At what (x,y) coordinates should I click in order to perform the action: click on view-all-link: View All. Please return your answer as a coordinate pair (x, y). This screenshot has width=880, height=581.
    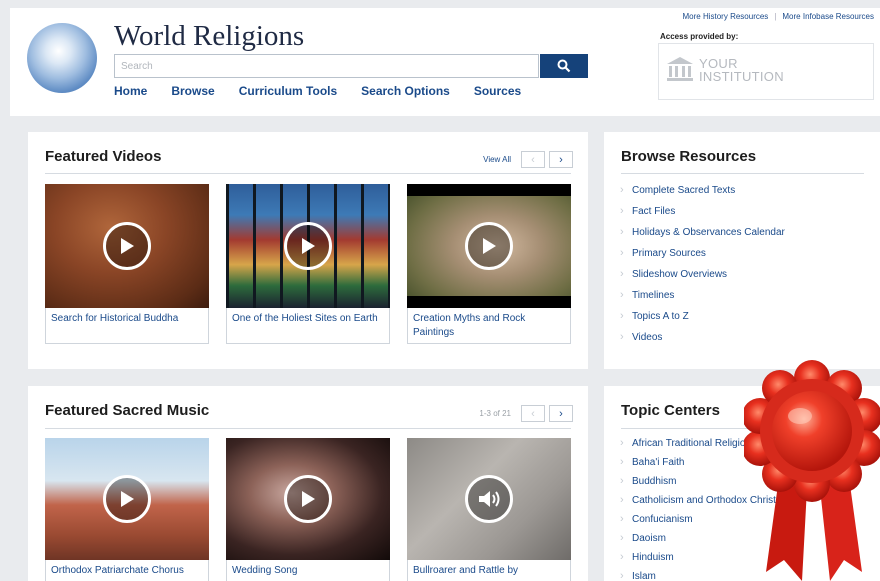
    Looking at the image, I should click on (497, 159).